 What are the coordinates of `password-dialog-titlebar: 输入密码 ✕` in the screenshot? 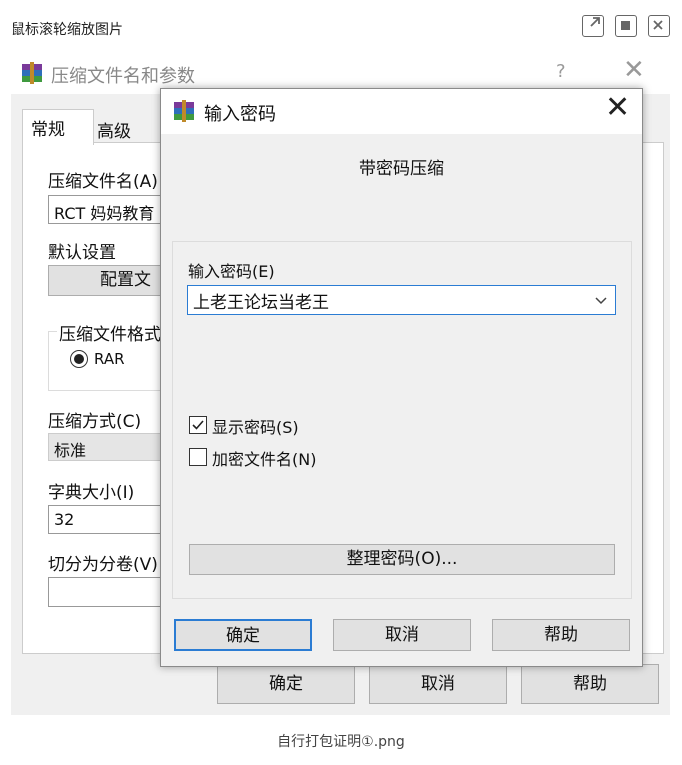 It's located at (401, 111).